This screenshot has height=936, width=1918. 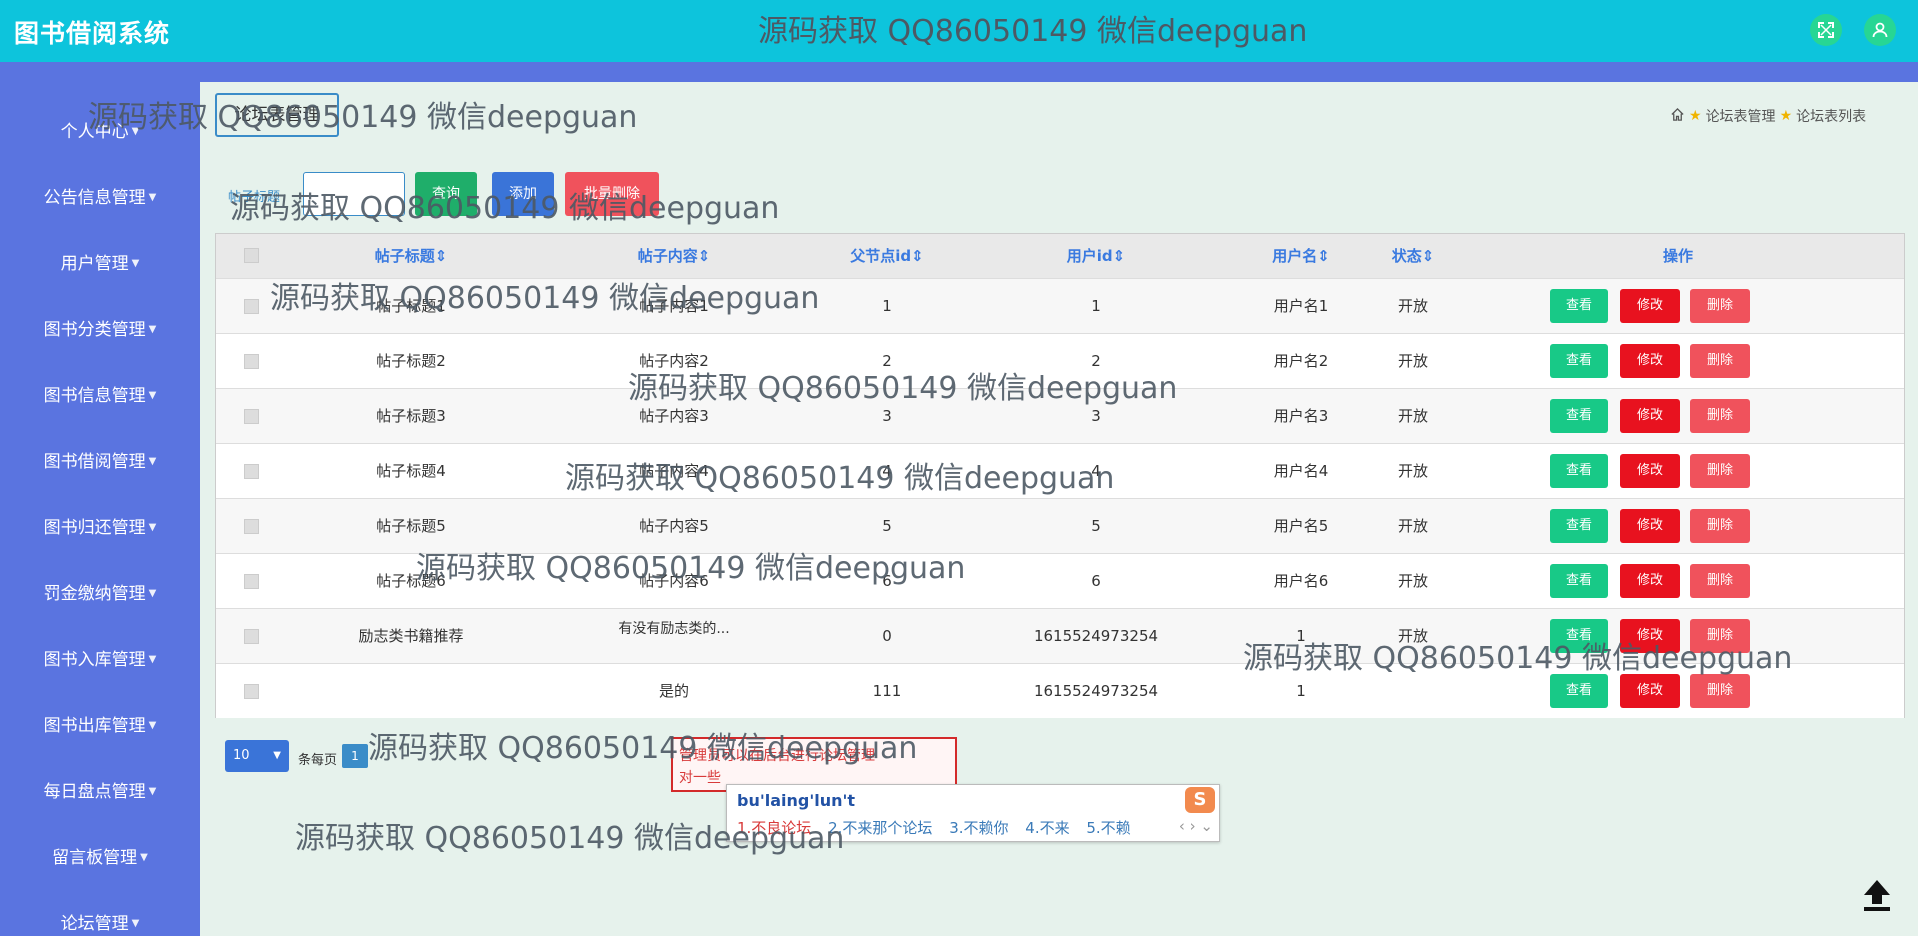 What do you see at coordinates (1096, 526) in the screenshot?
I see `cell-userid: 5` at bounding box center [1096, 526].